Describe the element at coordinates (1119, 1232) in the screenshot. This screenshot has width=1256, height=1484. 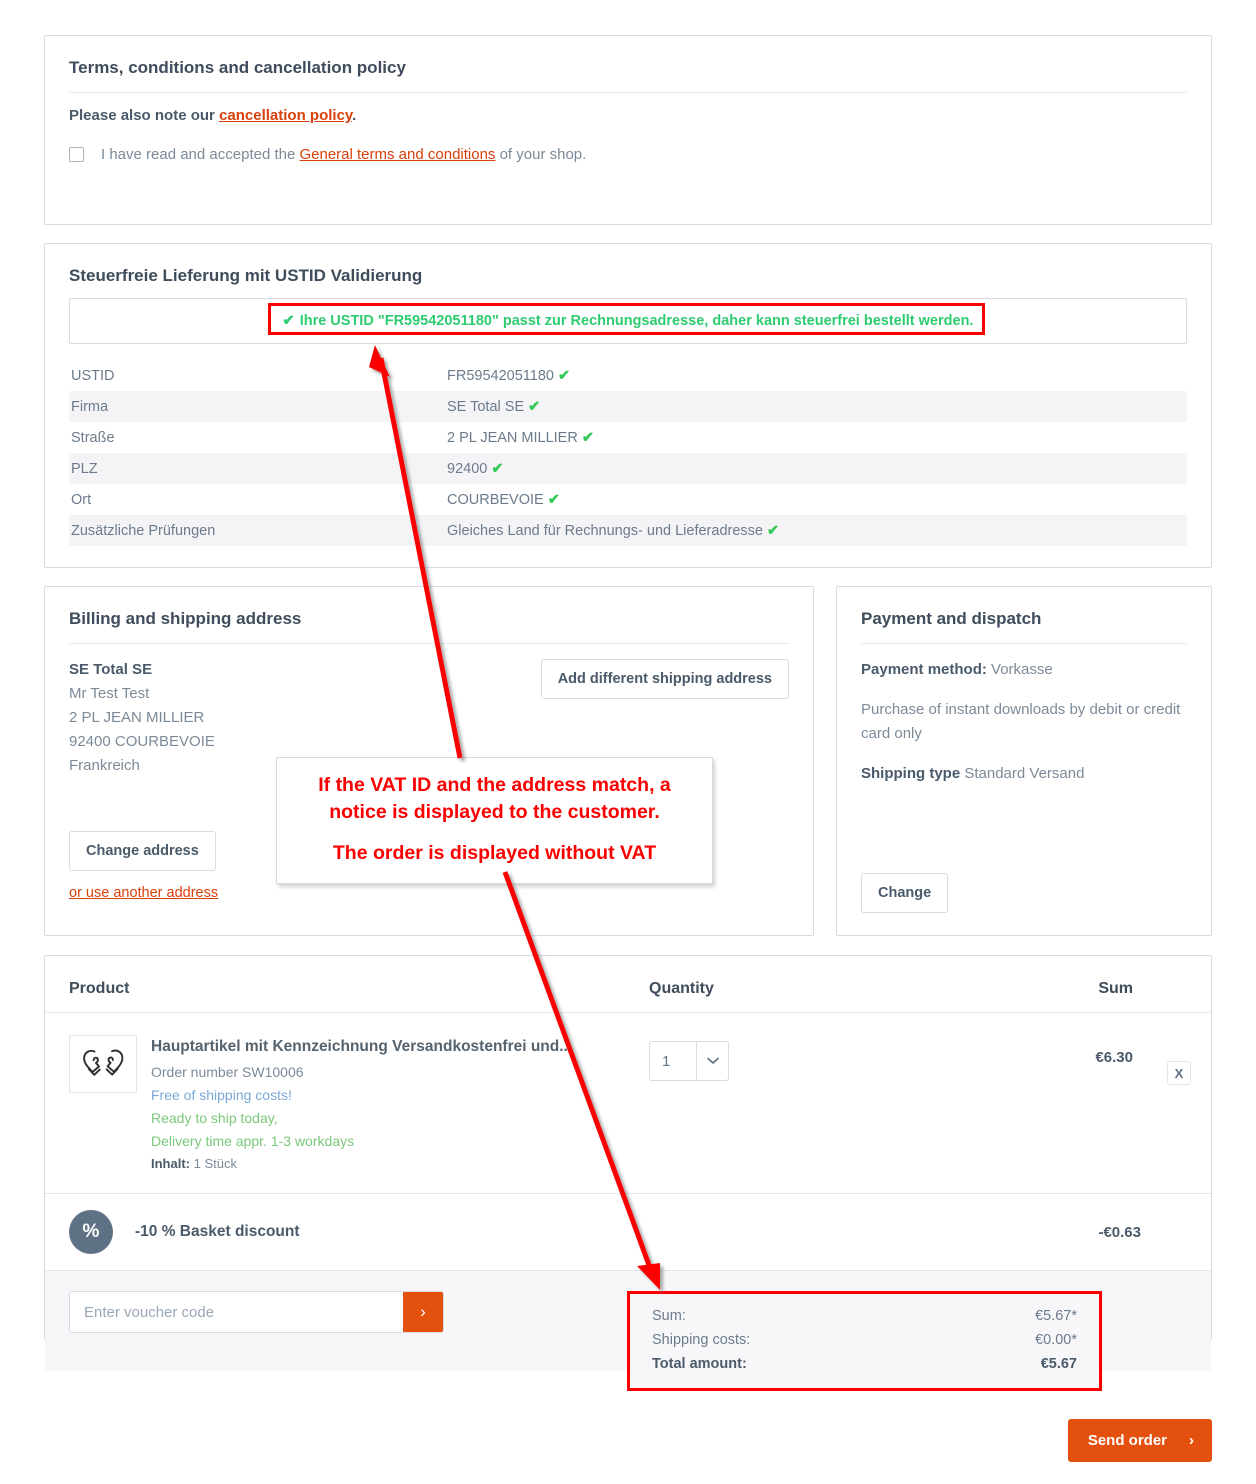
I see `basket-discount-sum: -€0.63` at that location.